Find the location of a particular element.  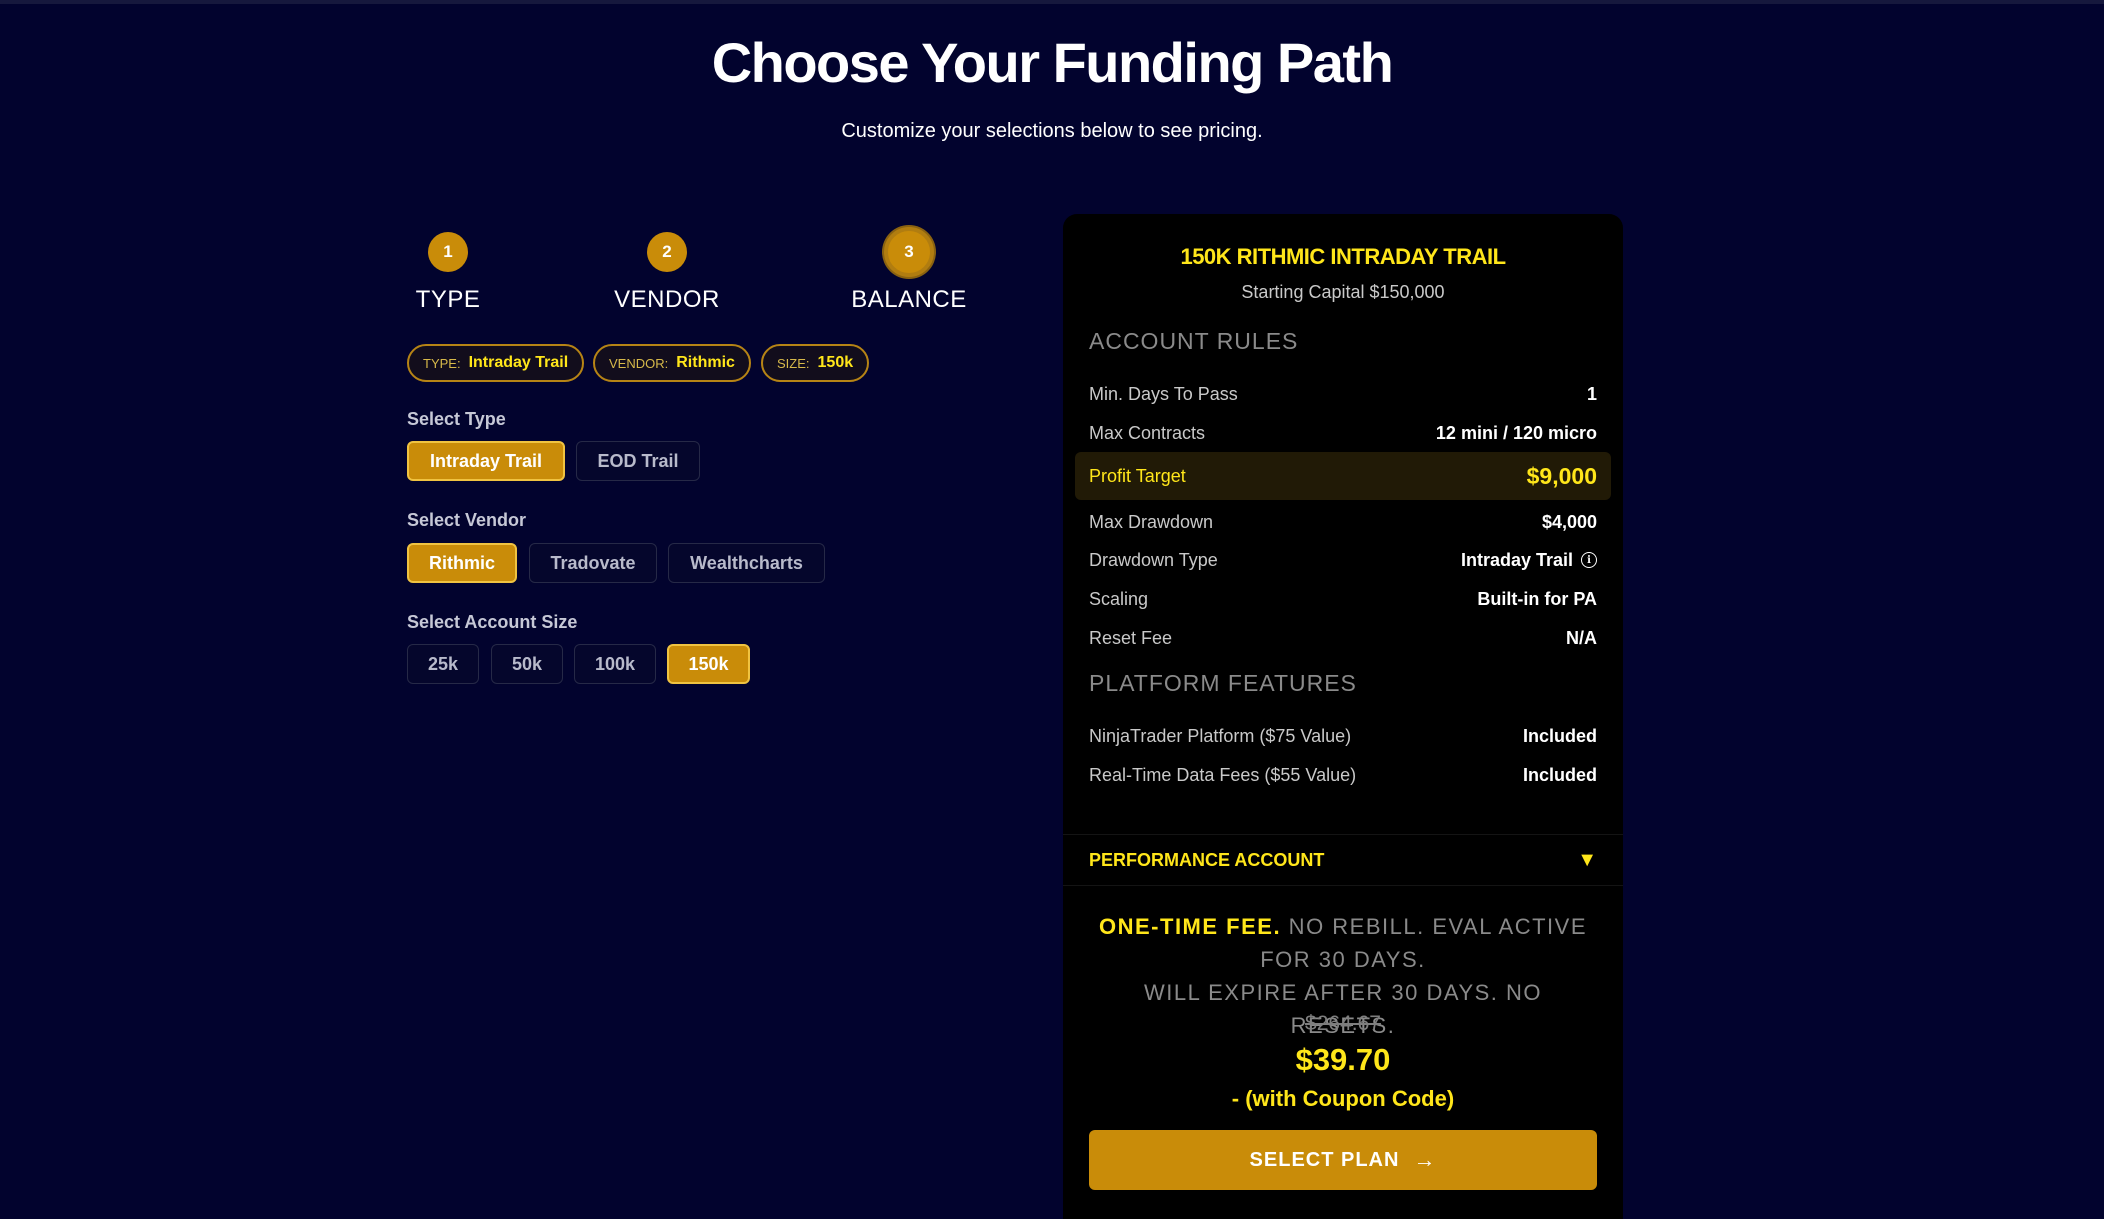

rule-row-max-contracts: Max Contracts 12 mini / 120 micro is located at coordinates (1343, 433).